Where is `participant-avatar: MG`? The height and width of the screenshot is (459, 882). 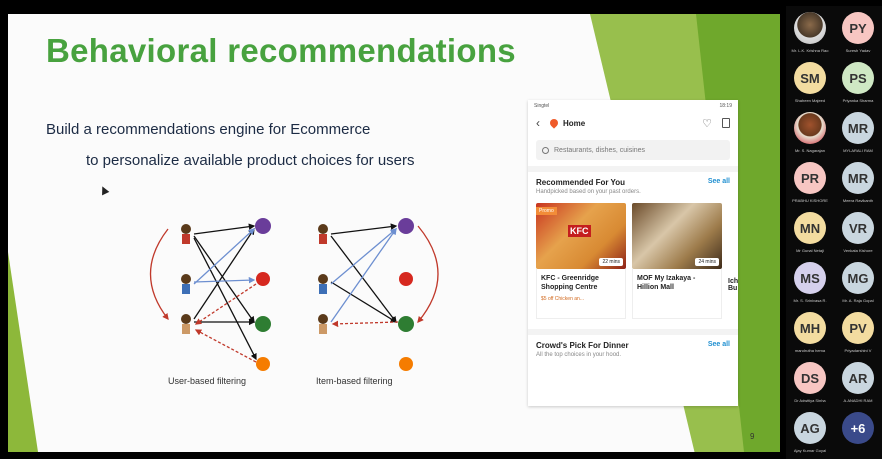 participant-avatar: MG is located at coordinates (858, 278).